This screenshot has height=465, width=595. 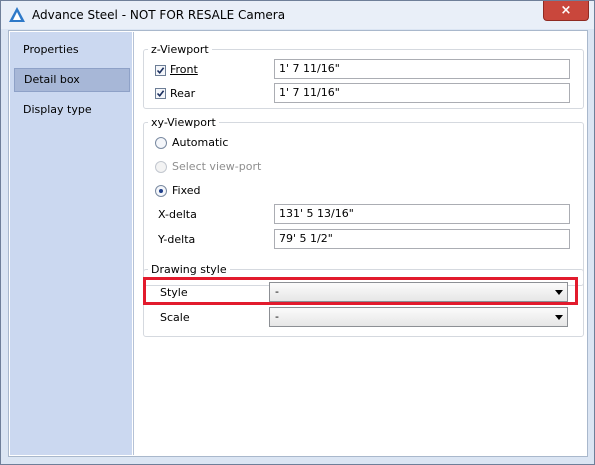 I want to click on scale-label: Scale, so click(x=175, y=317).